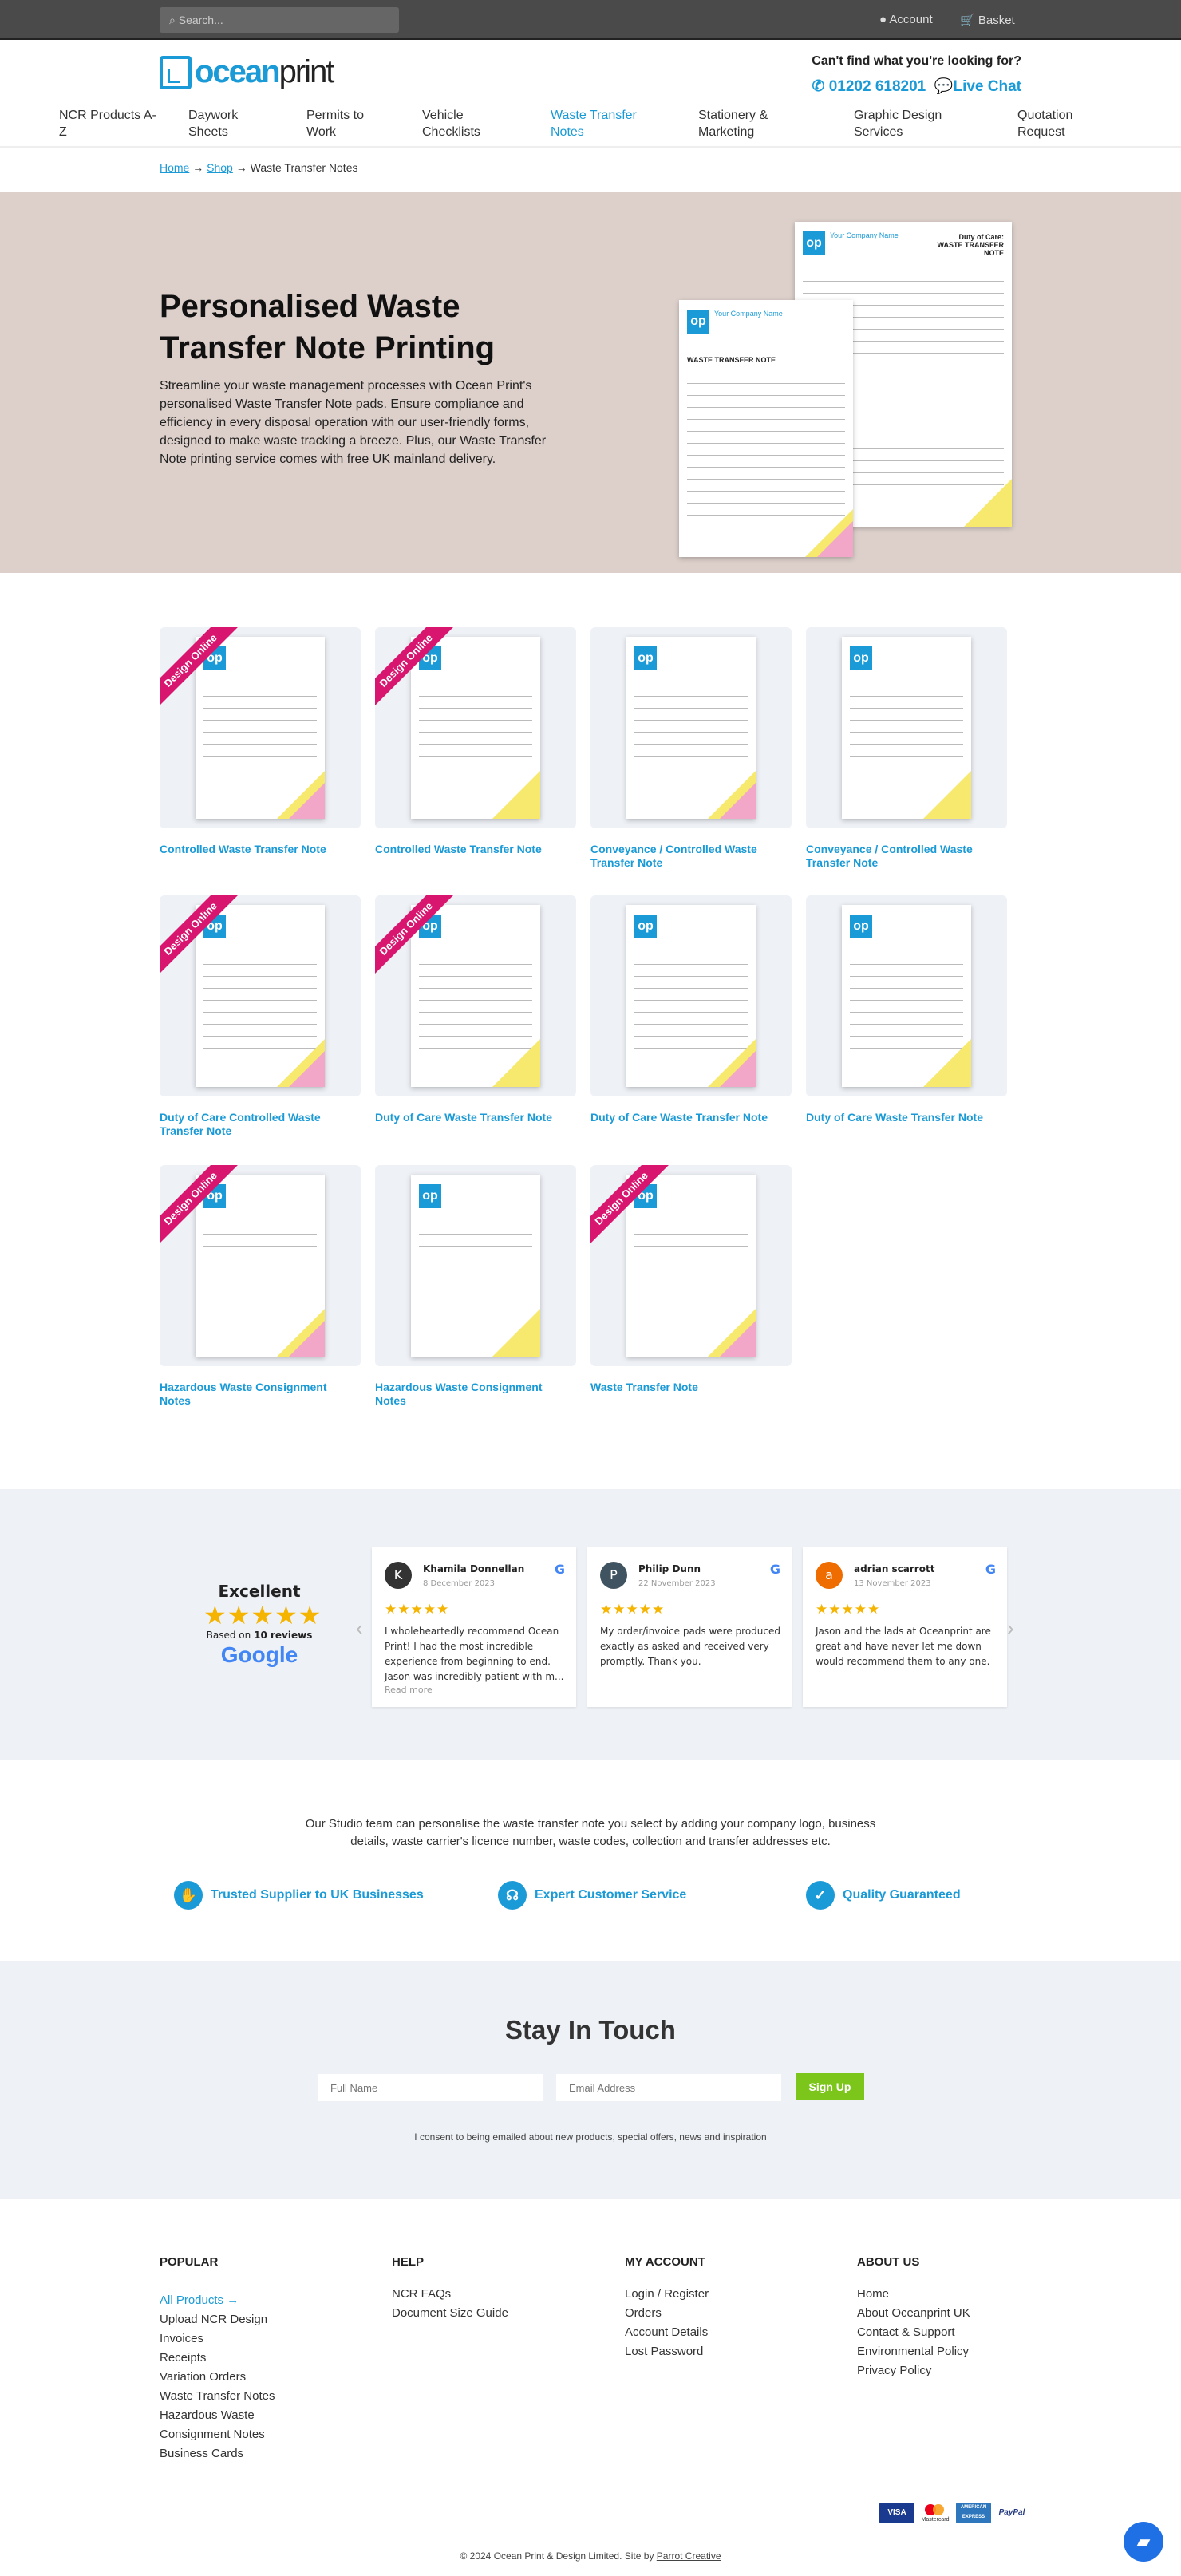 The height and width of the screenshot is (2576, 1181). I want to click on feature-label: Expert Customer Service, so click(611, 1895).